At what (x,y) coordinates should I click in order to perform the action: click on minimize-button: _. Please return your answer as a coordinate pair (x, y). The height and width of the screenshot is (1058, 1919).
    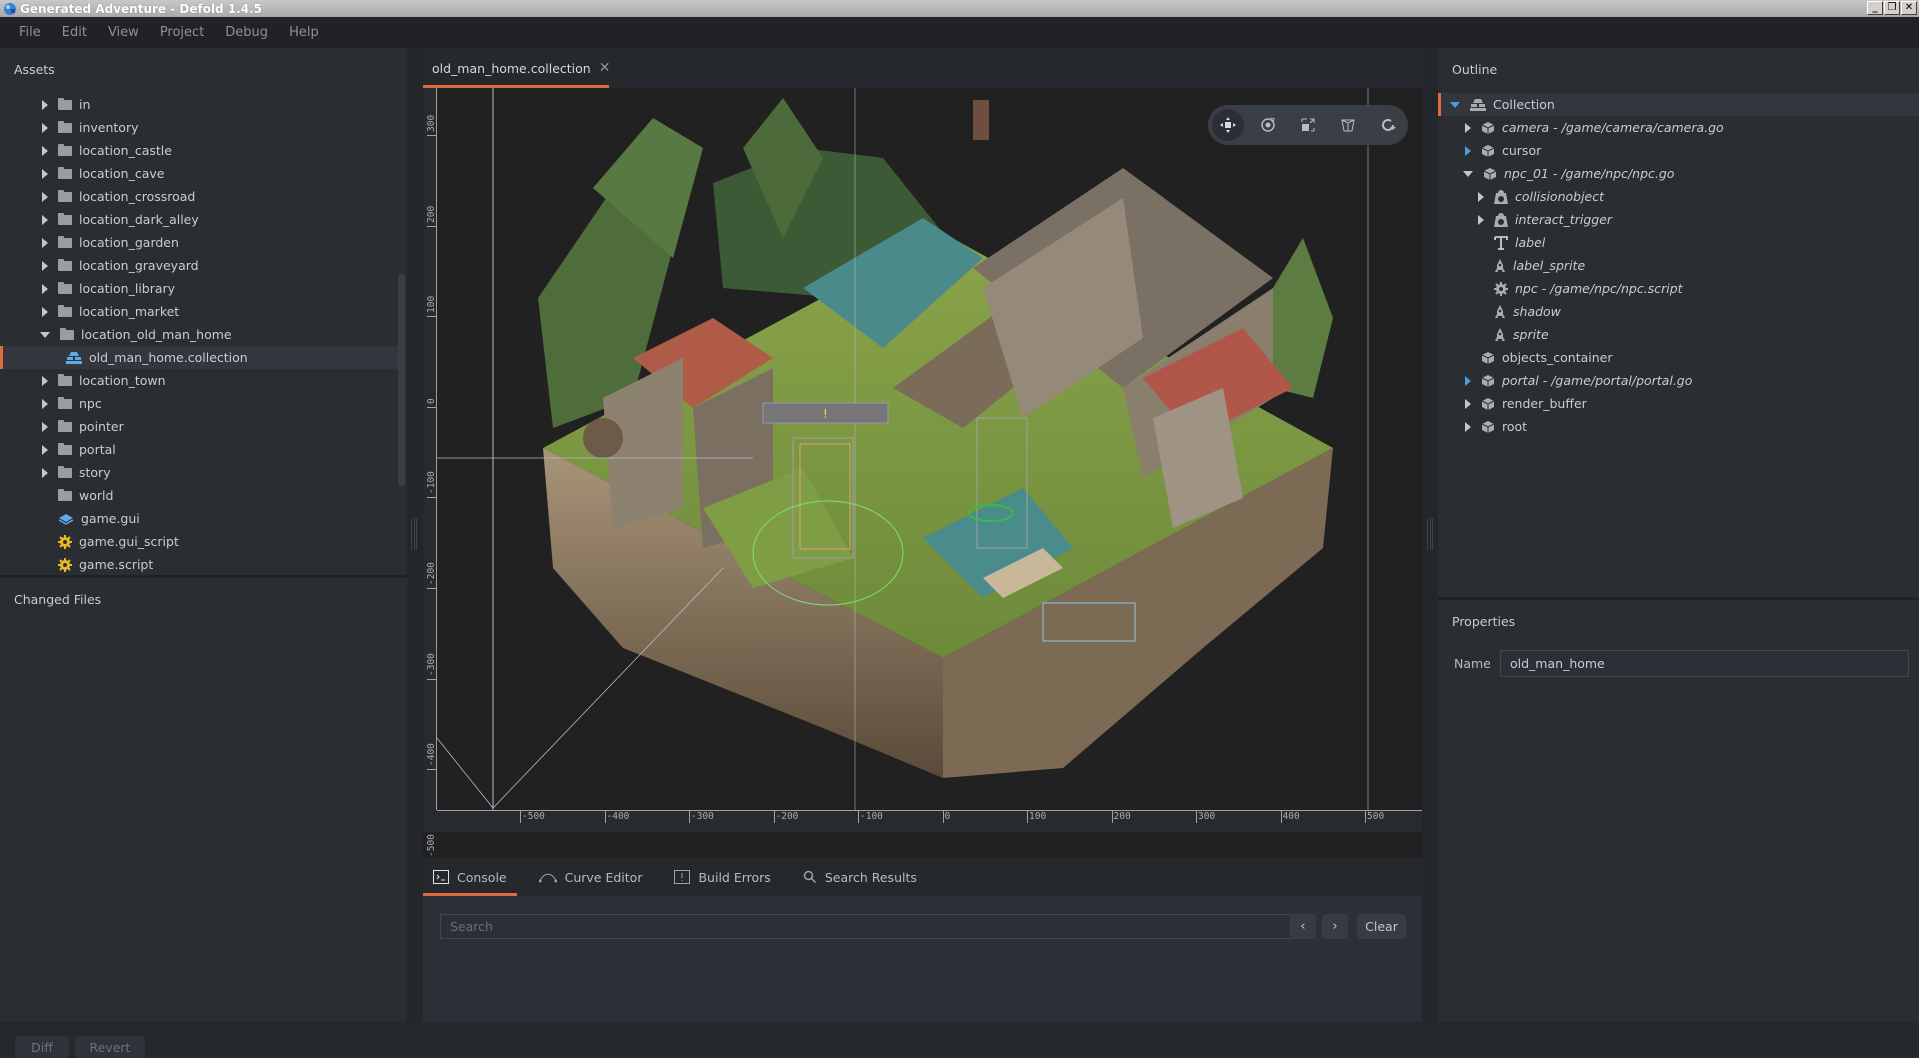
    Looking at the image, I should click on (1875, 8).